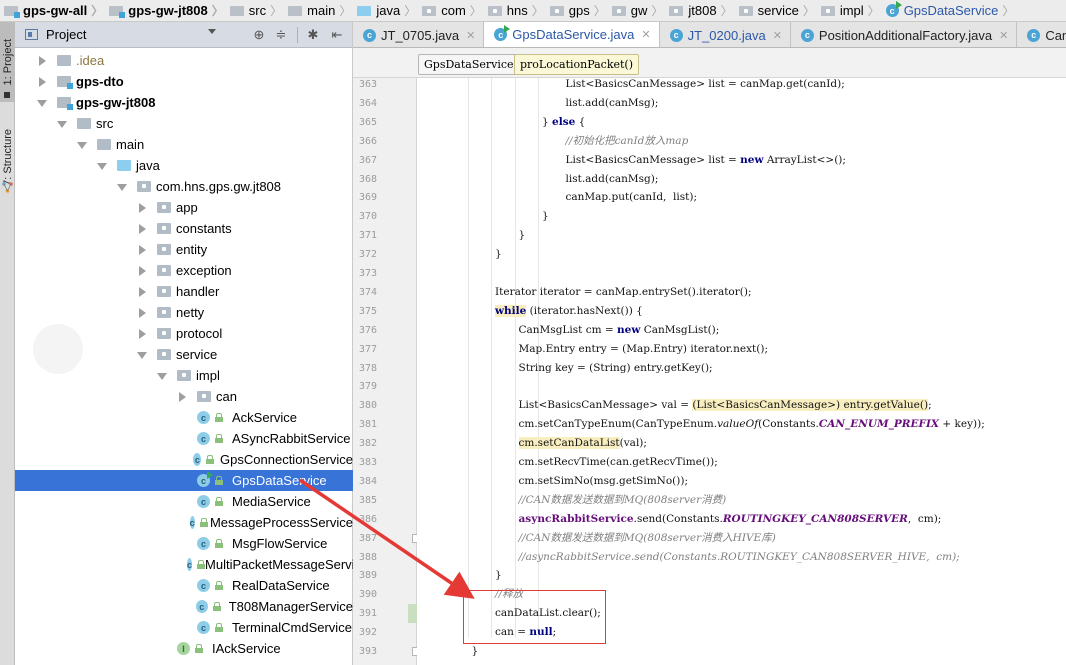 This screenshot has width=1066, height=665. I want to click on breadcrumb-item: gps 〉, so click(579, 10).